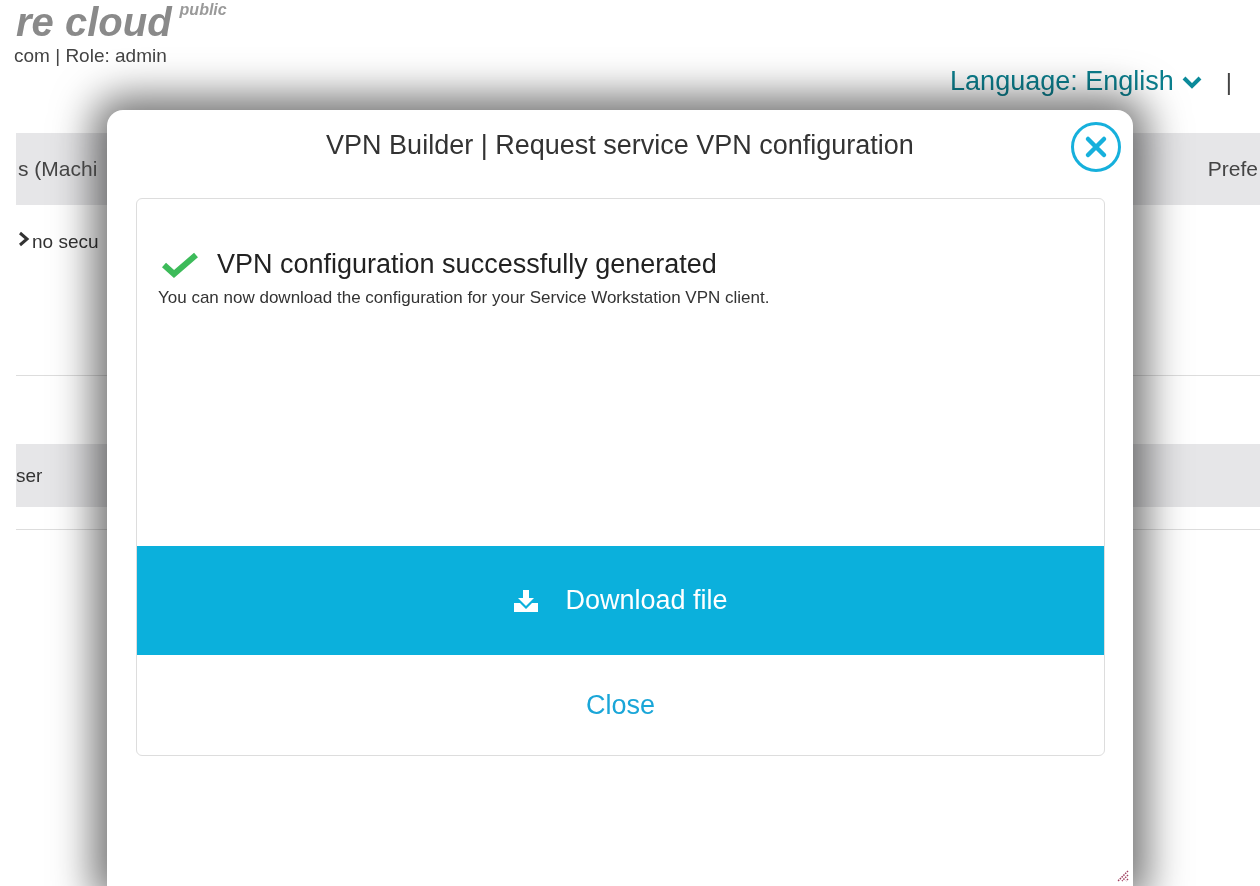  What do you see at coordinates (1191, 81) in the screenshot?
I see `chevron-down-icon` at bounding box center [1191, 81].